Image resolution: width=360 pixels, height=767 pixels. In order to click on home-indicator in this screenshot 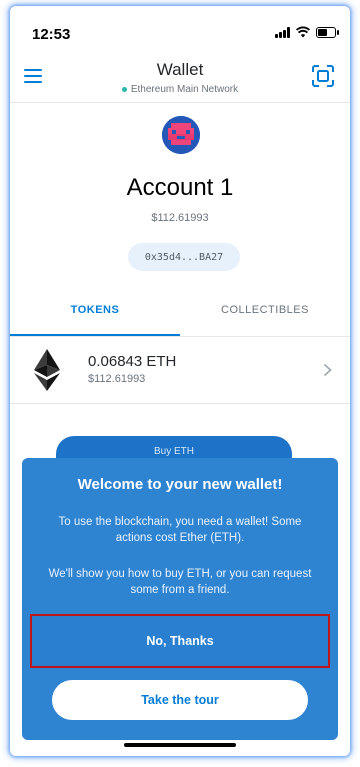, I will do `click(180, 745)`.